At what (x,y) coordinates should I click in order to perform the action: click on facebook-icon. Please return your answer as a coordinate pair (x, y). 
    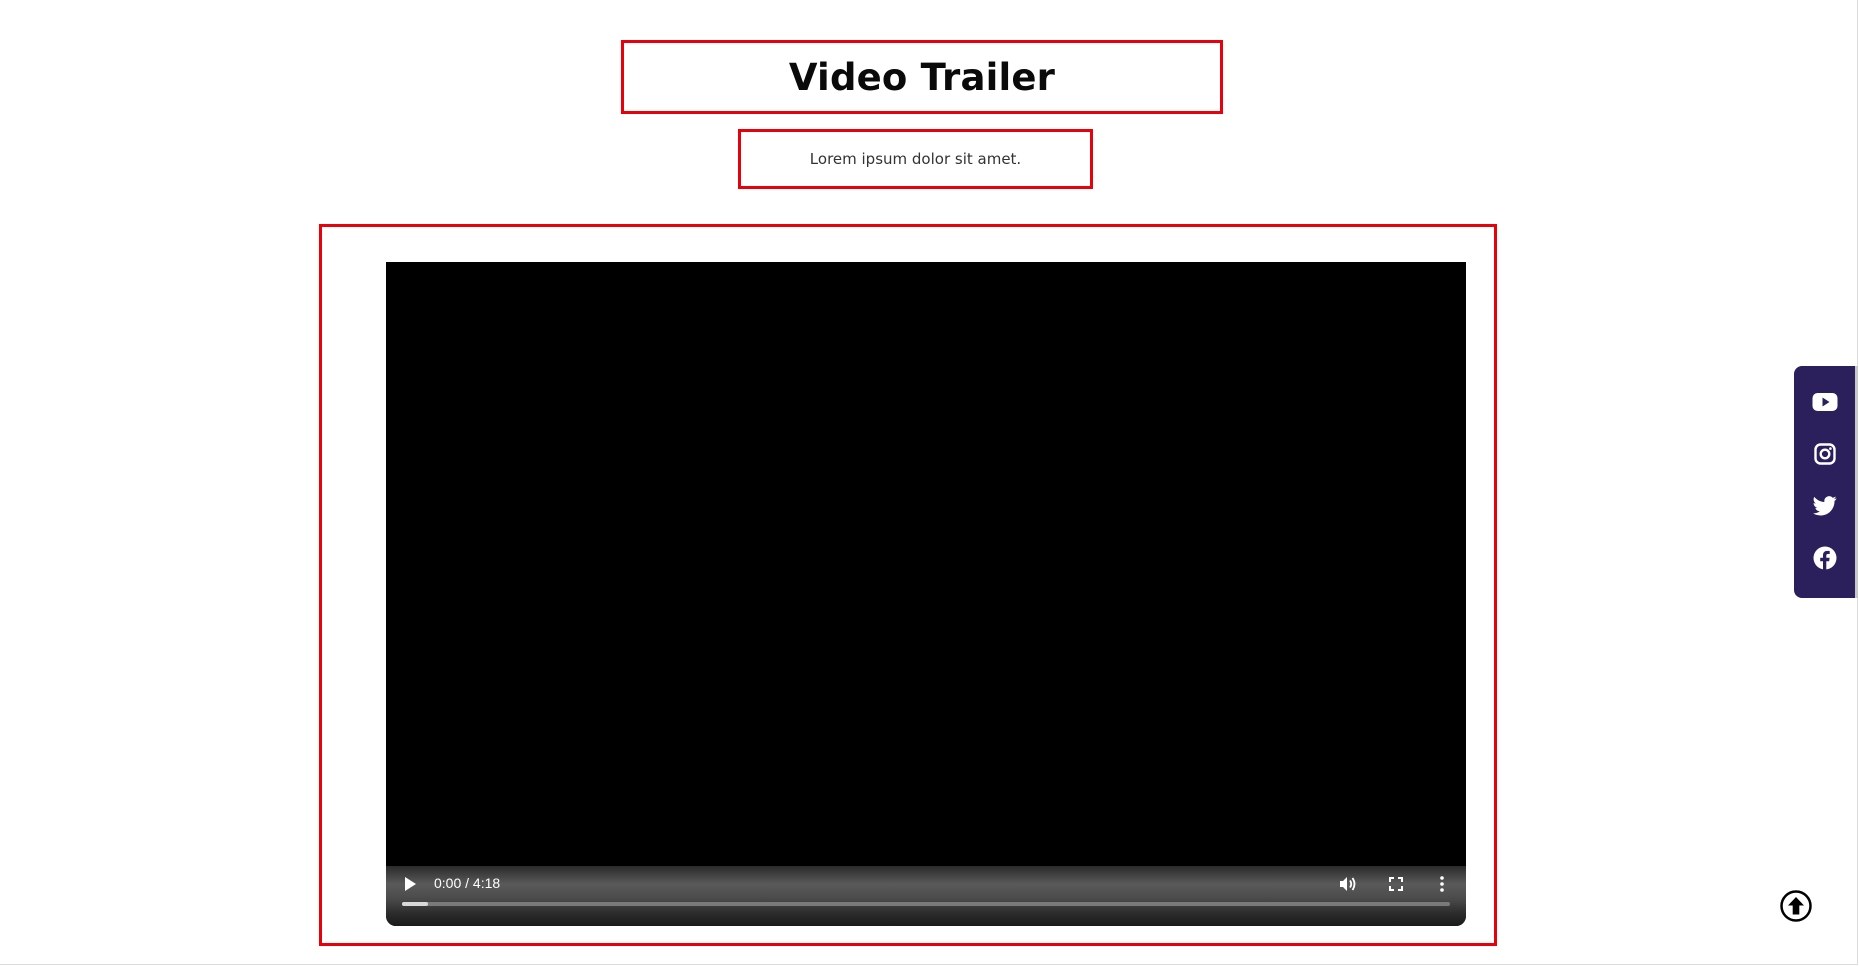
    Looking at the image, I should click on (1825, 558).